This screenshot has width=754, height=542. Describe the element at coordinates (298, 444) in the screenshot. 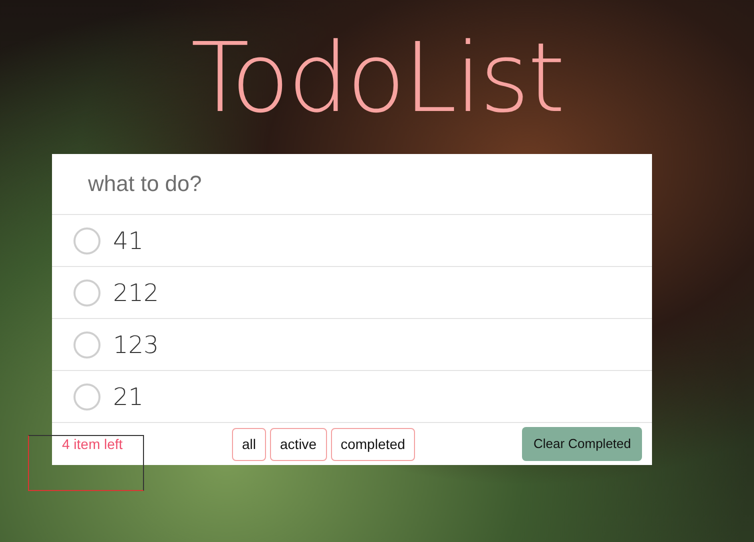

I see `filter-button: active` at that location.